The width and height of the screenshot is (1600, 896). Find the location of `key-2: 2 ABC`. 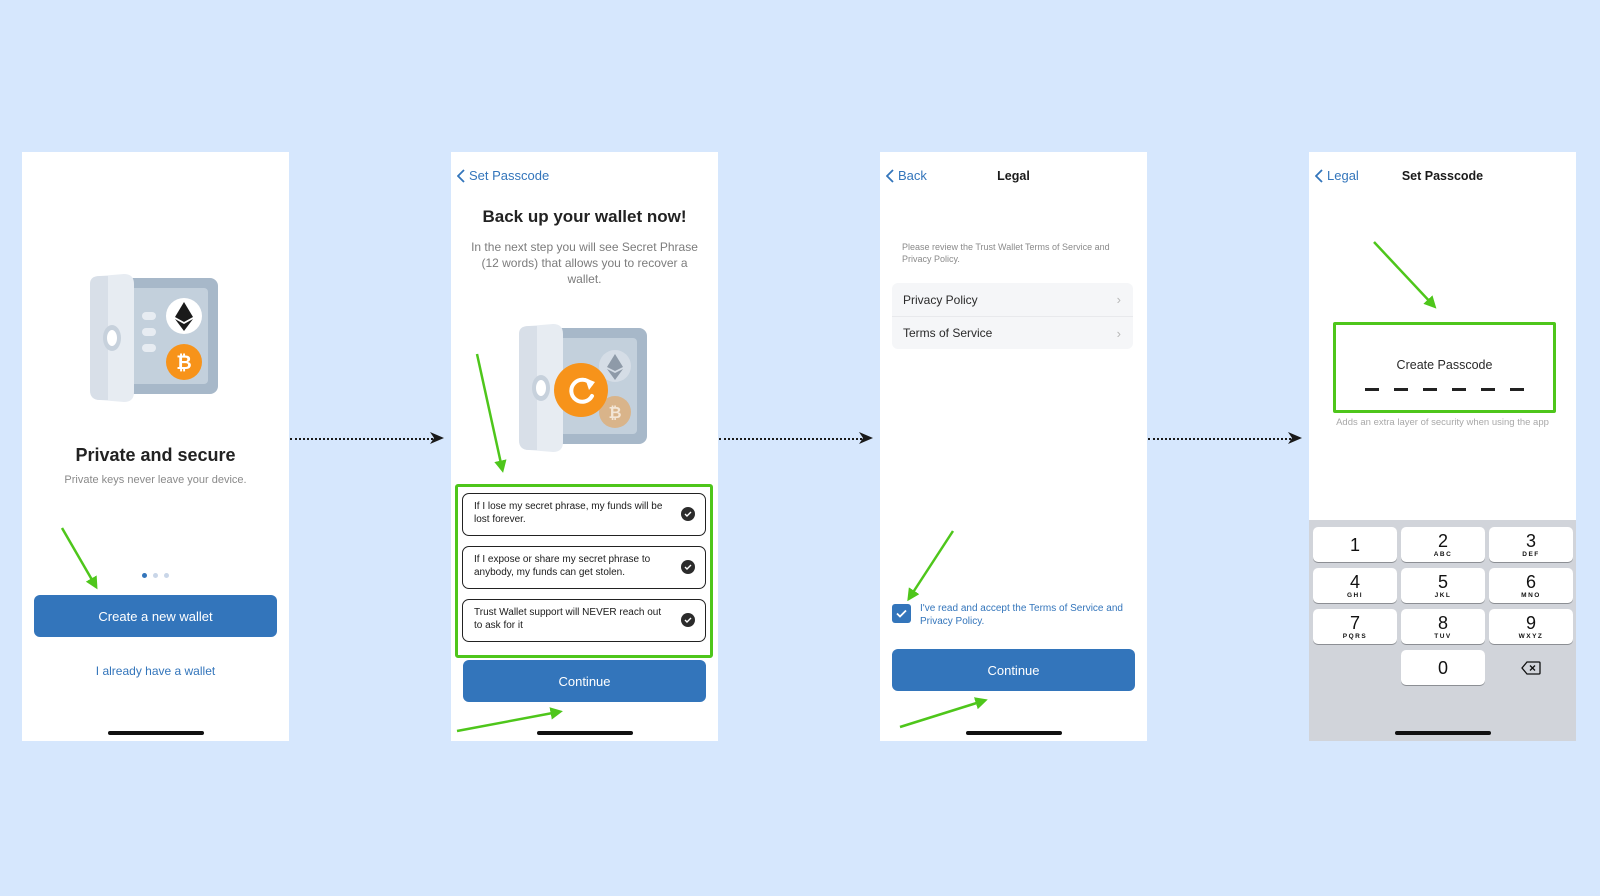

key-2: 2 ABC is located at coordinates (1443, 544).